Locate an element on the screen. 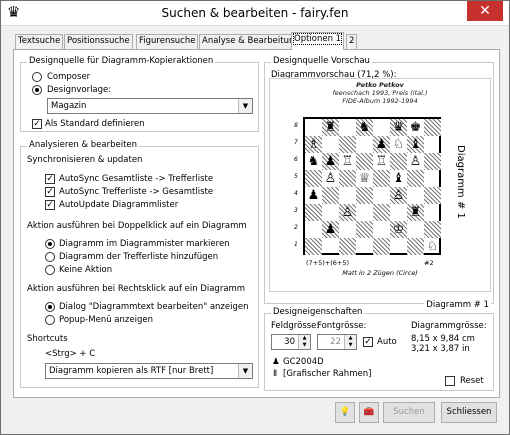 This screenshot has height=435, width=510. frame-icon: Ⅱ is located at coordinates (275, 374).